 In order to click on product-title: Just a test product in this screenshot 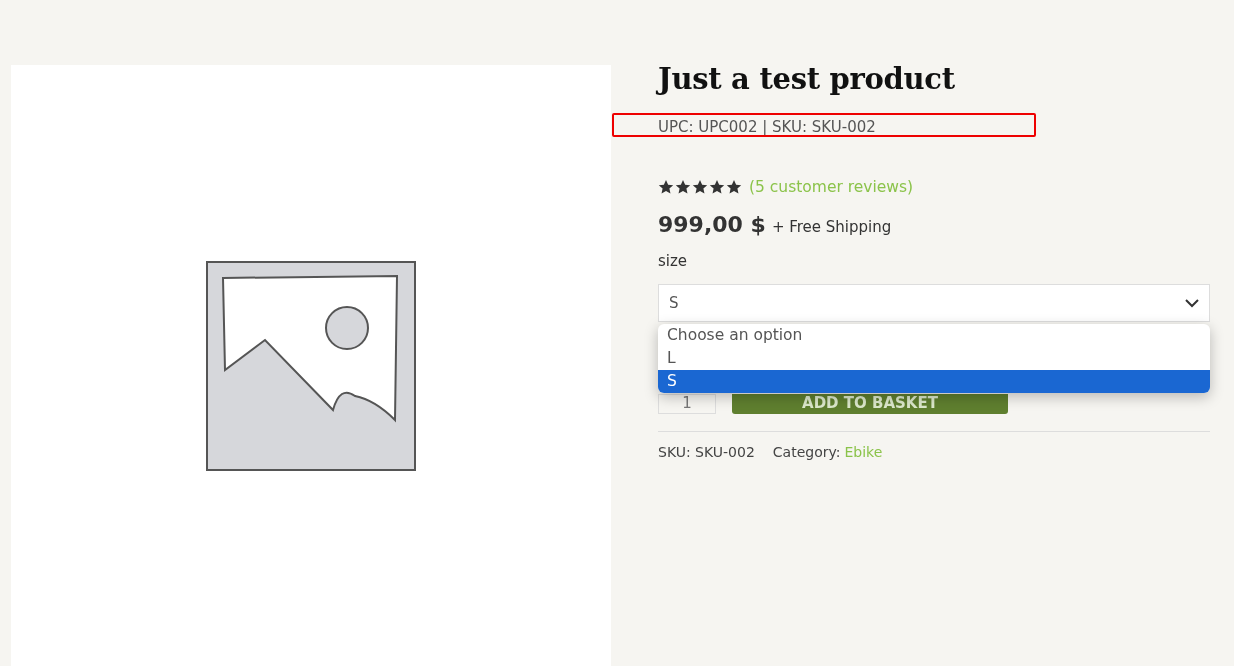, I will do `click(807, 79)`.